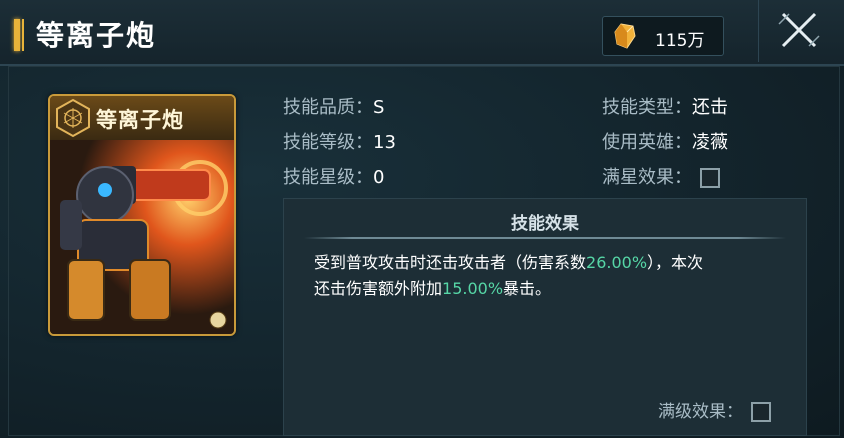  I want to click on skill-quality-row: 技能品质：S, so click(333, 106).